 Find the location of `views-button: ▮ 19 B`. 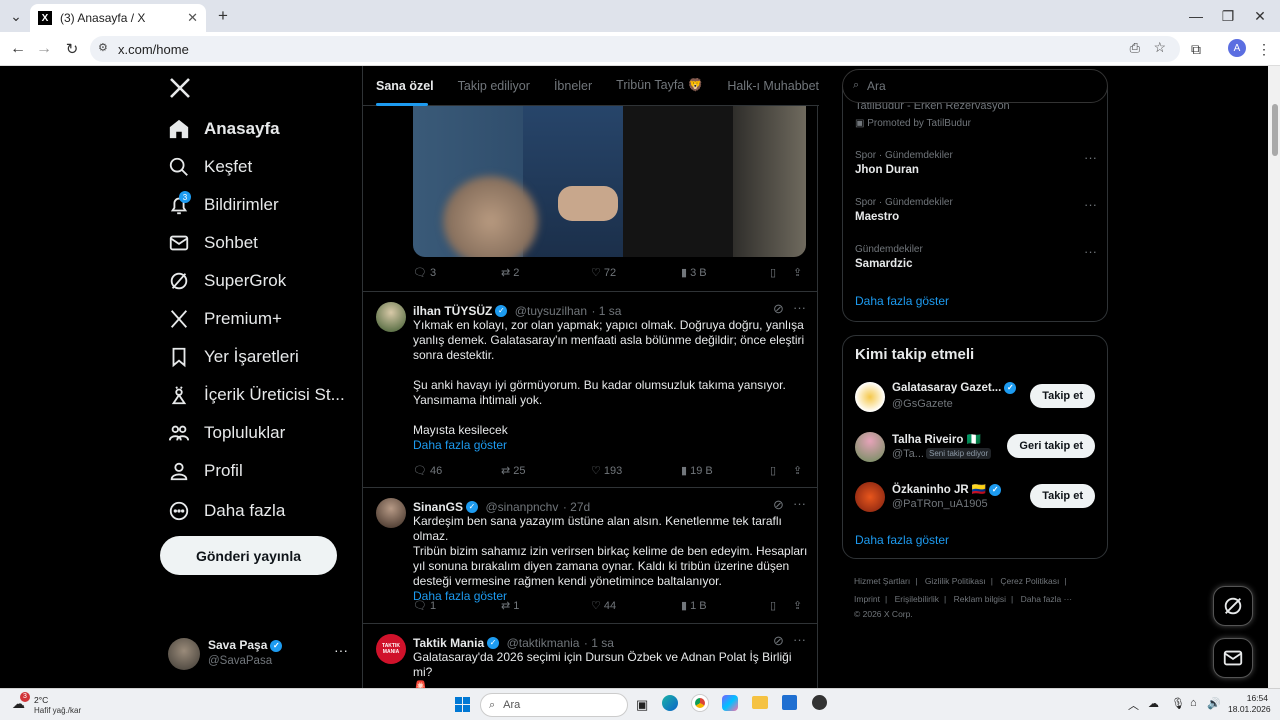

views-button: ▮ 19 B is located at coordinates (697, 471).